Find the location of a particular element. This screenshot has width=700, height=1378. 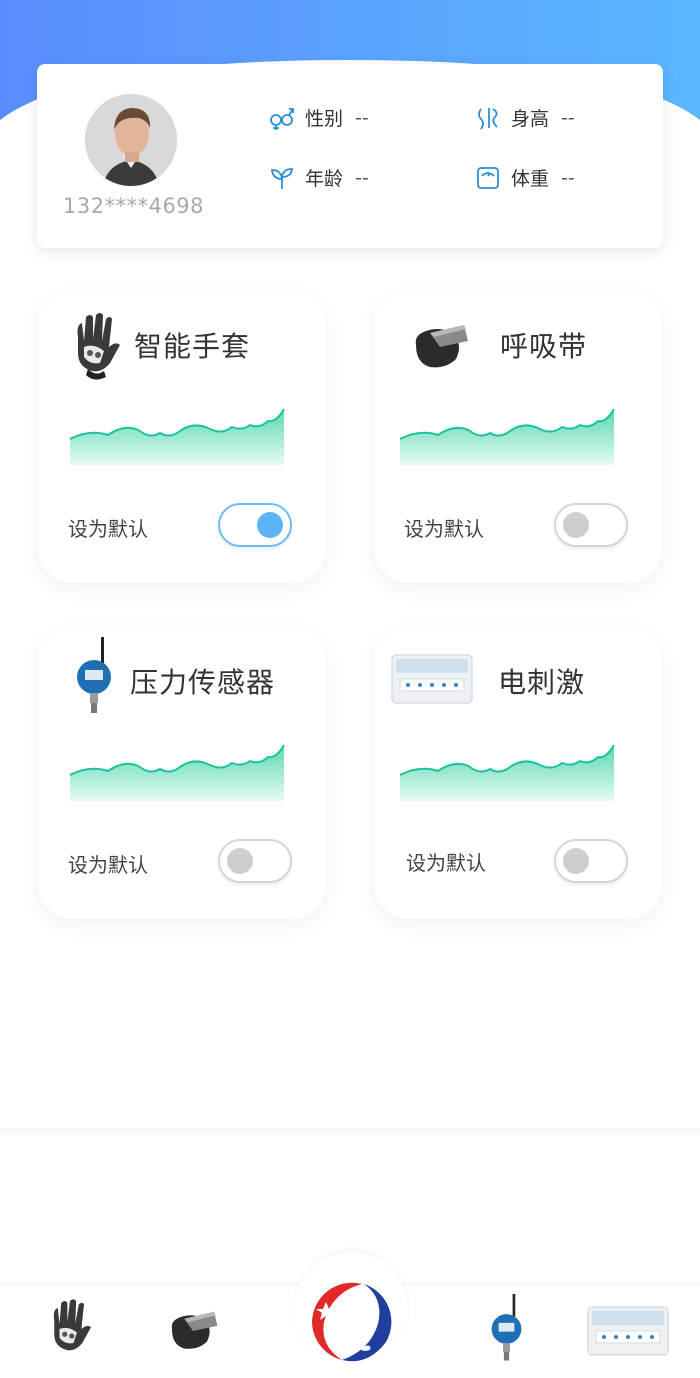

device-card-electro-stimulator: 电刺激 设为默认 is located at coordinates (518, 773).